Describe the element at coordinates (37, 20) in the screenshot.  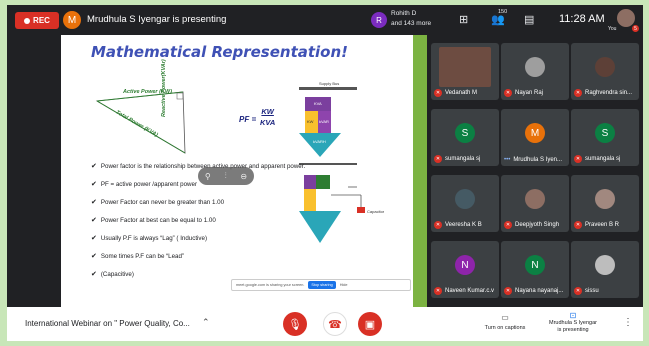
I see `recording-badge: REC` at that location.